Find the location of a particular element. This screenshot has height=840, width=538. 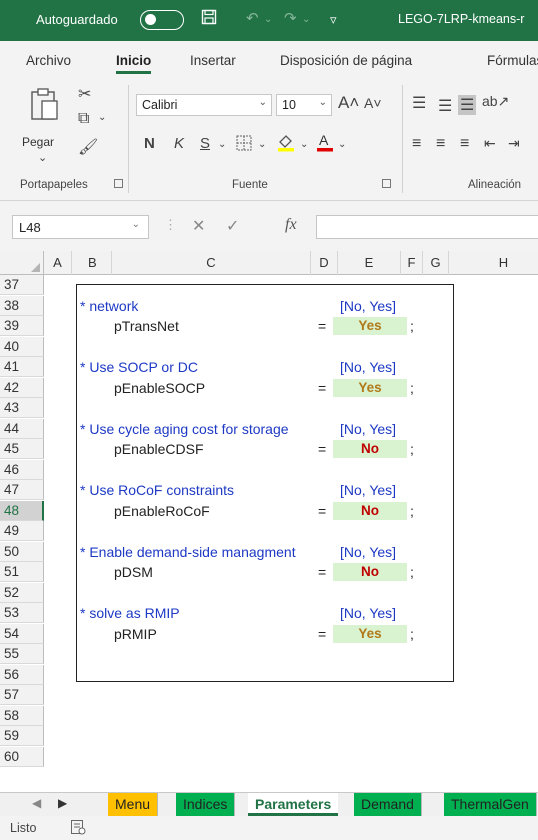

redo-dropdown-icon: ⌄ is located at coordinates (306, 19).